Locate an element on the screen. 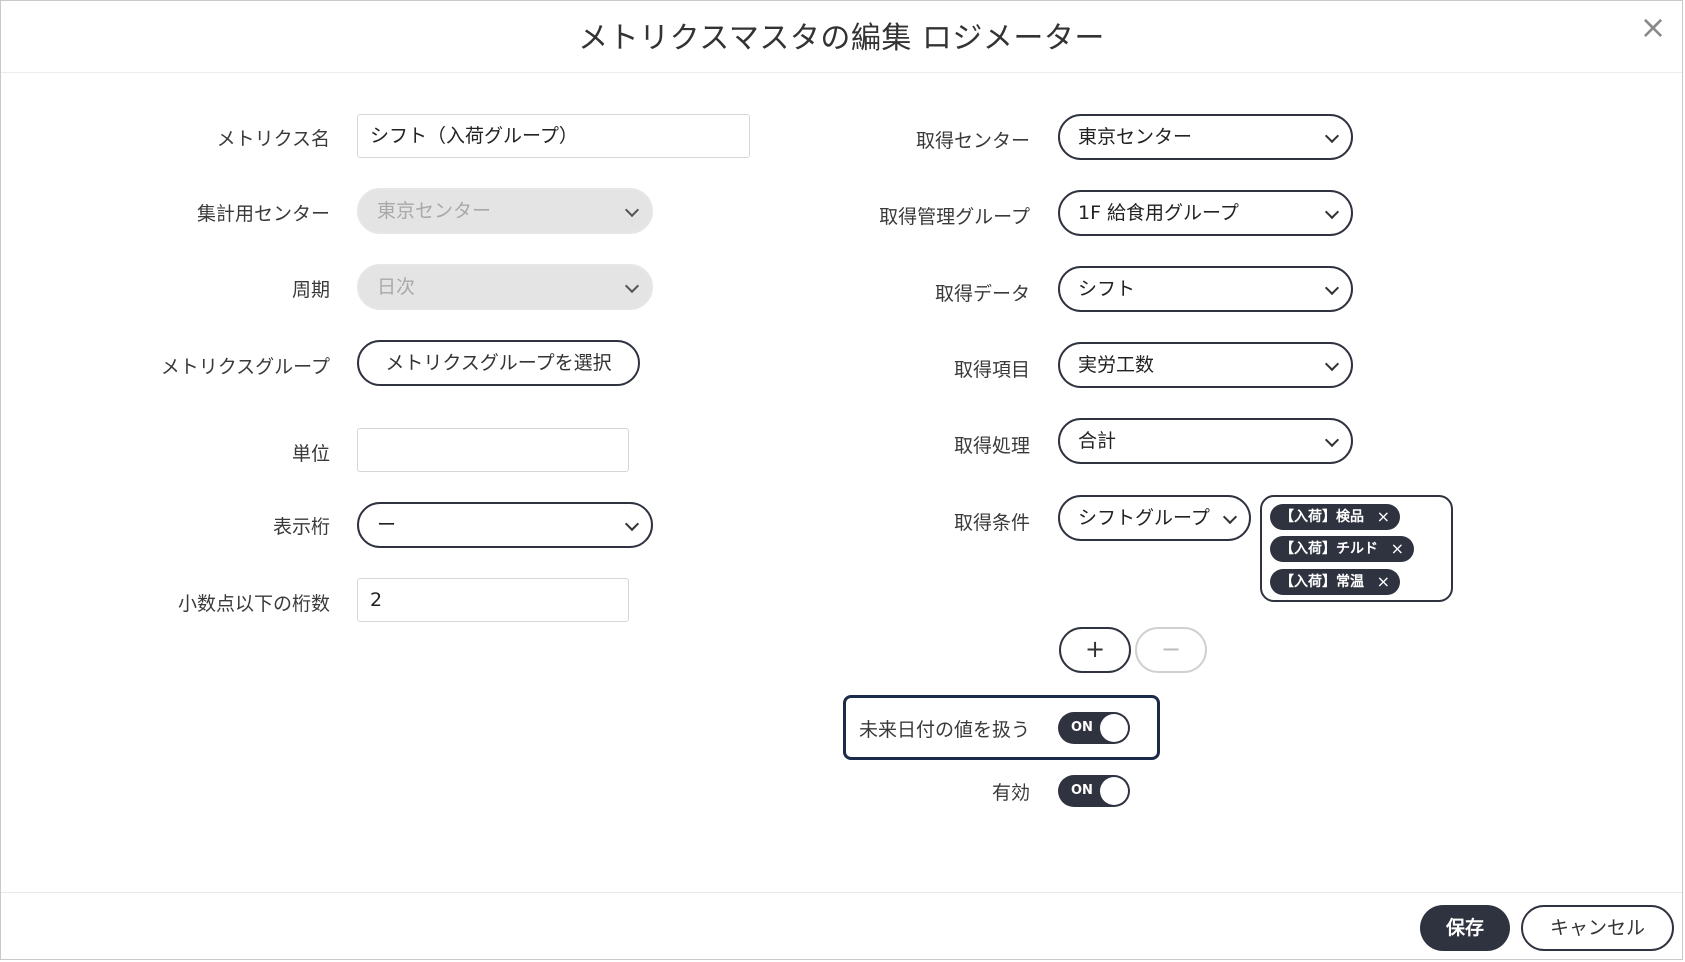 This screenshot has height=962, width=1685. agg-center-label: 集計用センター is located at coordinates (263, 214).